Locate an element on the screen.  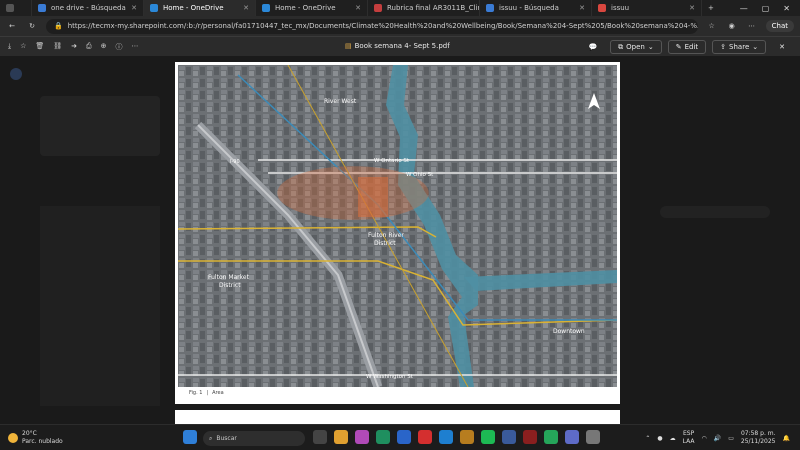
close-viewer-icon: ✕ is located at coordinates (782, 47).